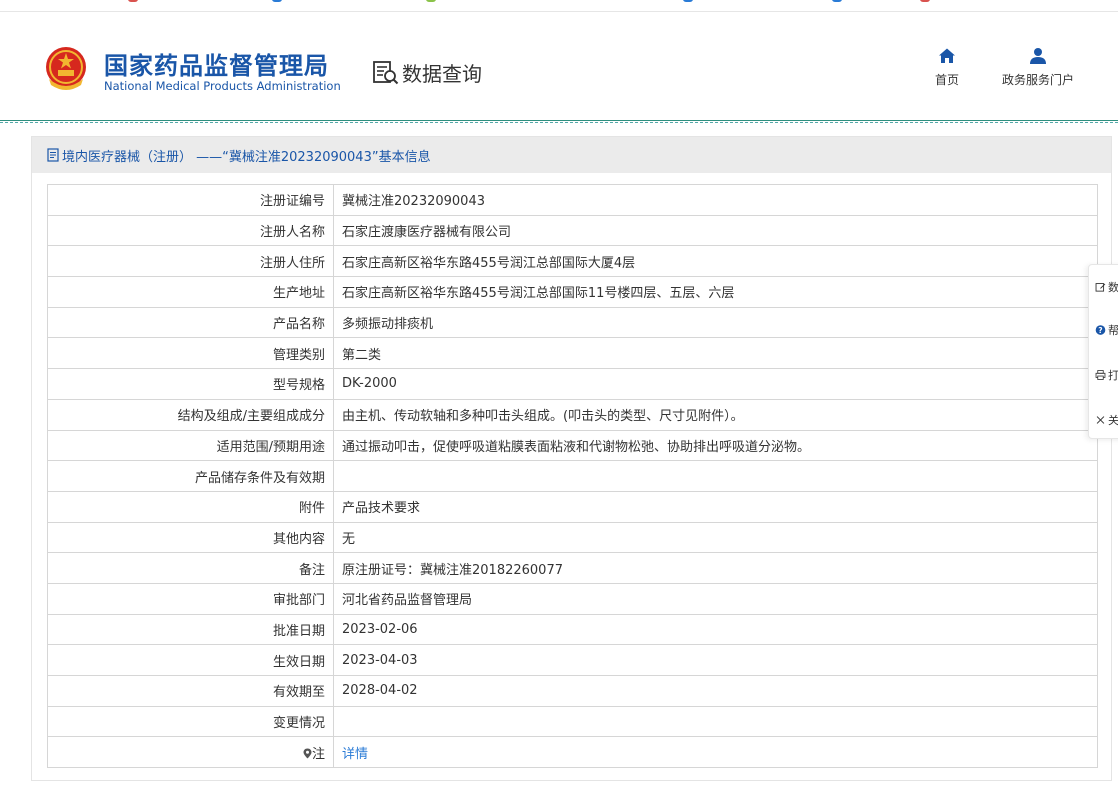 This screenshot has height=801, width=1118. Describe the element at coordinates (715, 752) in the screenshot. I see `row-value: 详情` at that location.